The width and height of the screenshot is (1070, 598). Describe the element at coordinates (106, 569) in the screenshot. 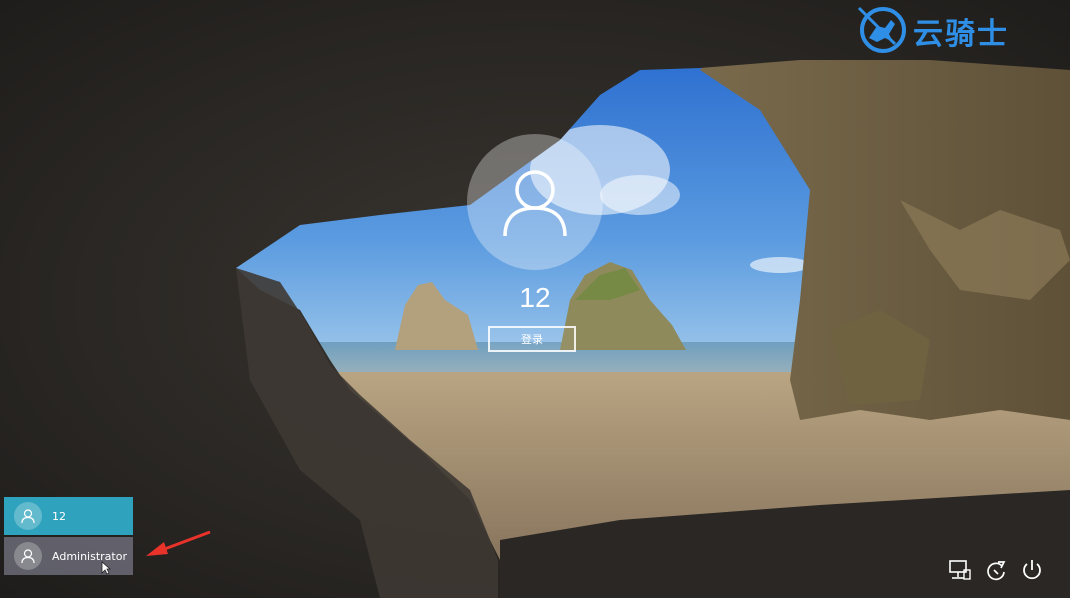

I see `mouse-cursor-icon` at that location.